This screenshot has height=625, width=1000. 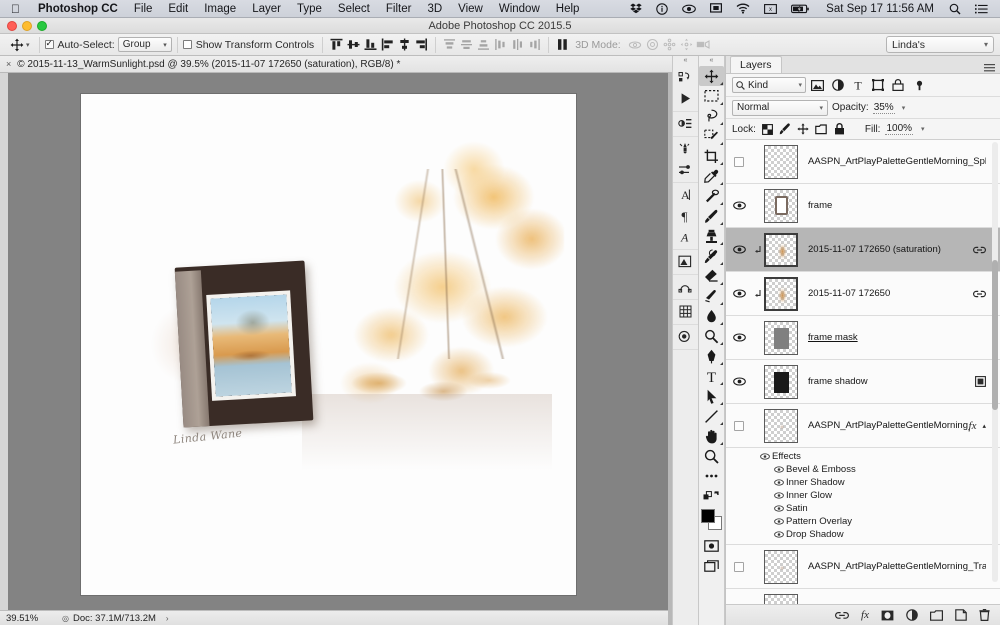 What do you see at coordinates (685, 236) in the screenshot?
I see `glyphs-panel-icon: A` at bounding box center [685, 236].